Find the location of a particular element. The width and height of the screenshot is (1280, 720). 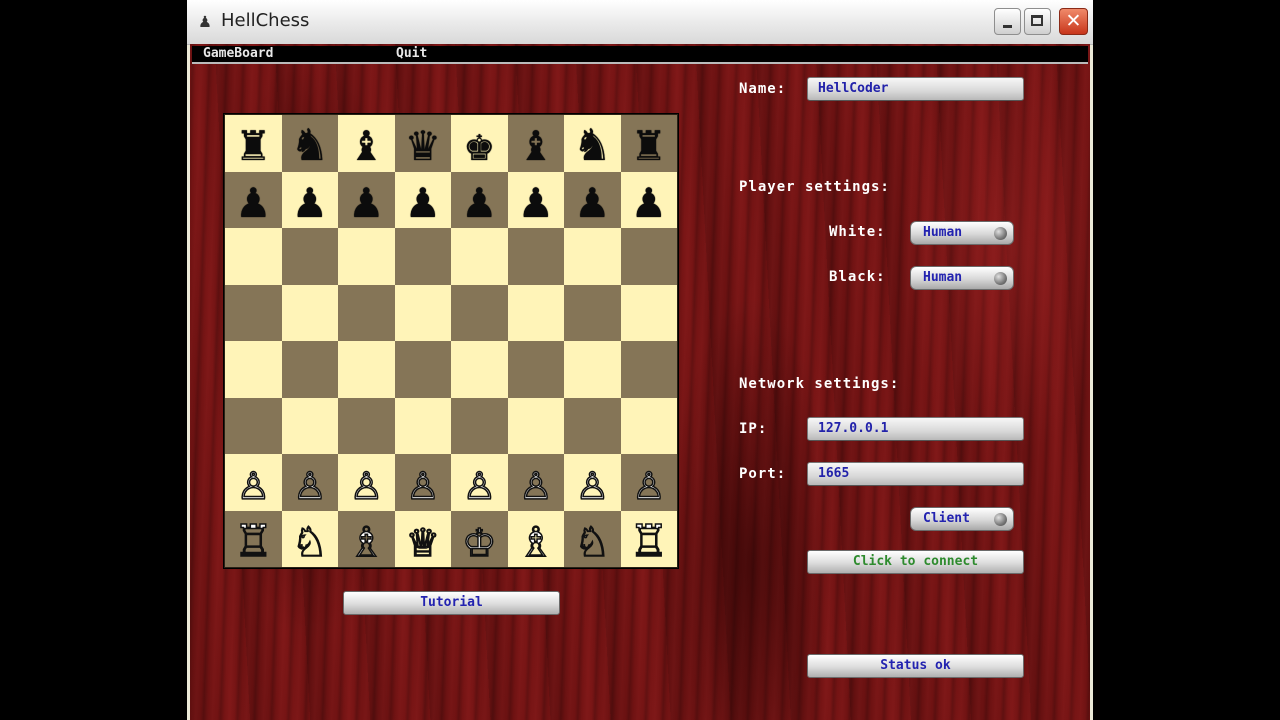

chess-piece: ♔ is located at coordinates (479, 539).